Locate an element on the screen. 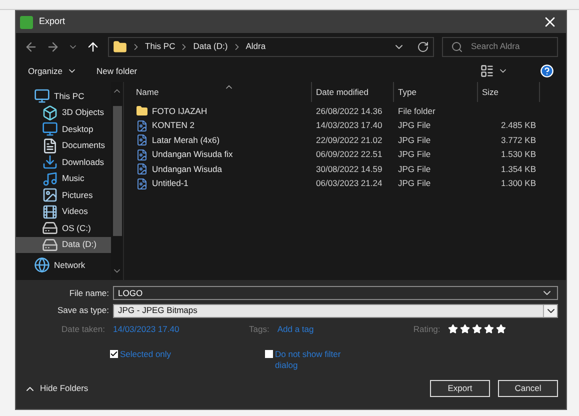 This screenshot has height=416, width=579. field-label: File name: is located at coordinates (88, 293).